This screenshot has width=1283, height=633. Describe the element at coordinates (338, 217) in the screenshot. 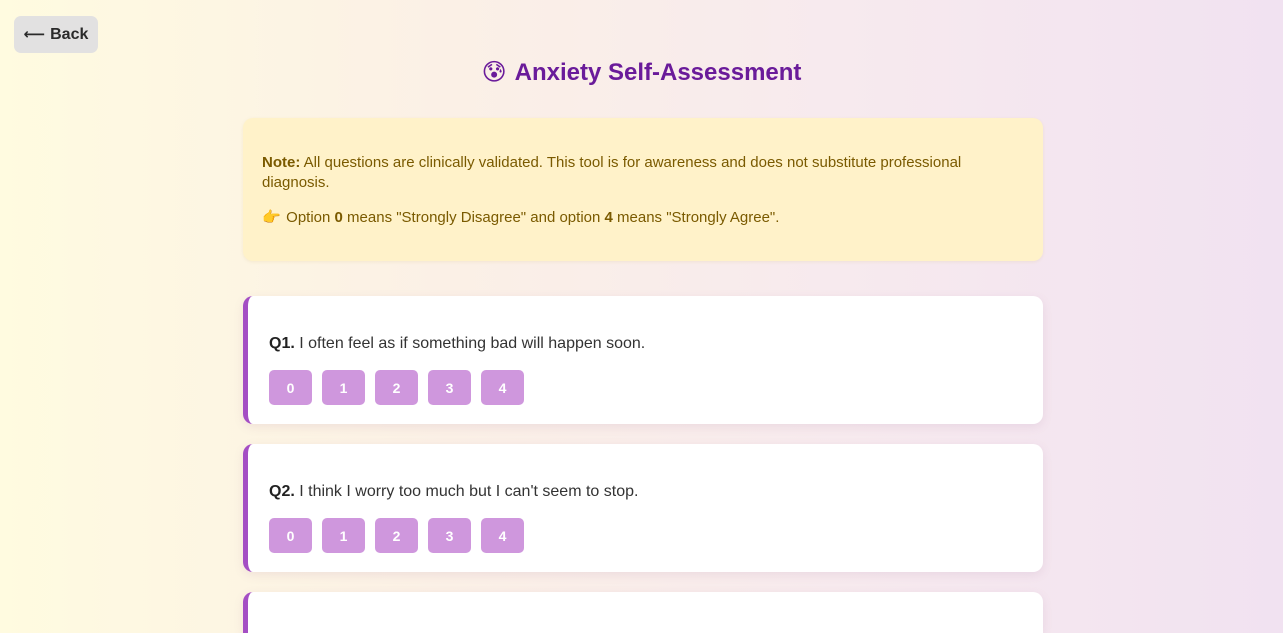

I see `scale-hint-min: 0` at that location.